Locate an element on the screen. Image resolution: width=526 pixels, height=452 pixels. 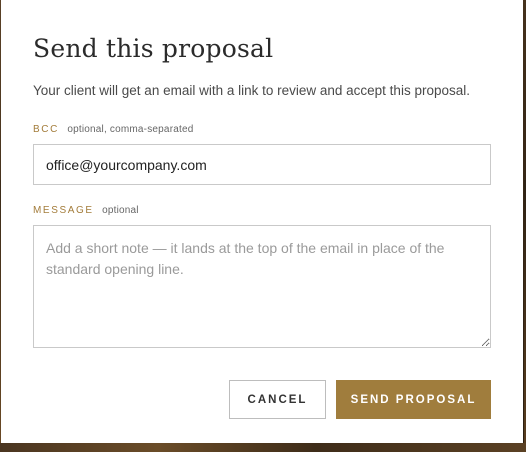
bcc-label-text: BCC is located at coordinates (46, 129).